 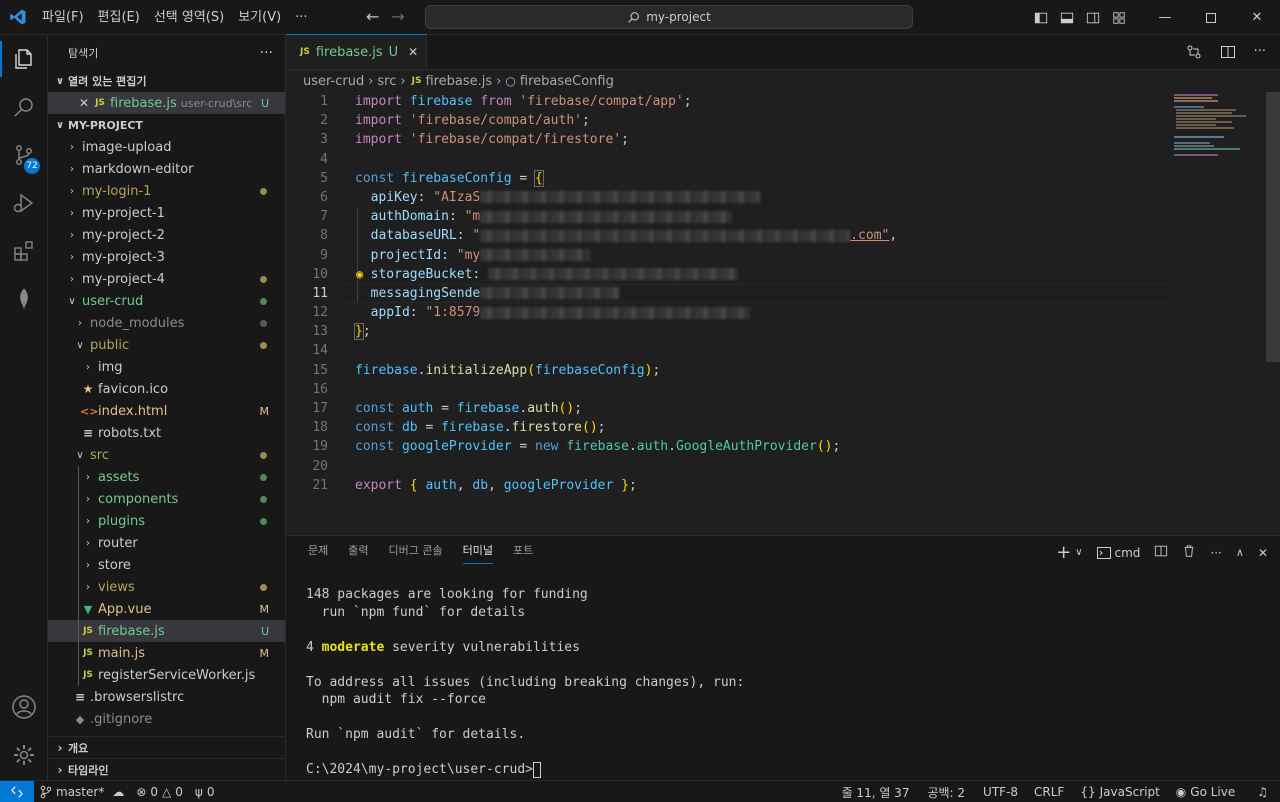 I want to click on tree-file: ≡ robots.txt, so click(x=166, y=433).